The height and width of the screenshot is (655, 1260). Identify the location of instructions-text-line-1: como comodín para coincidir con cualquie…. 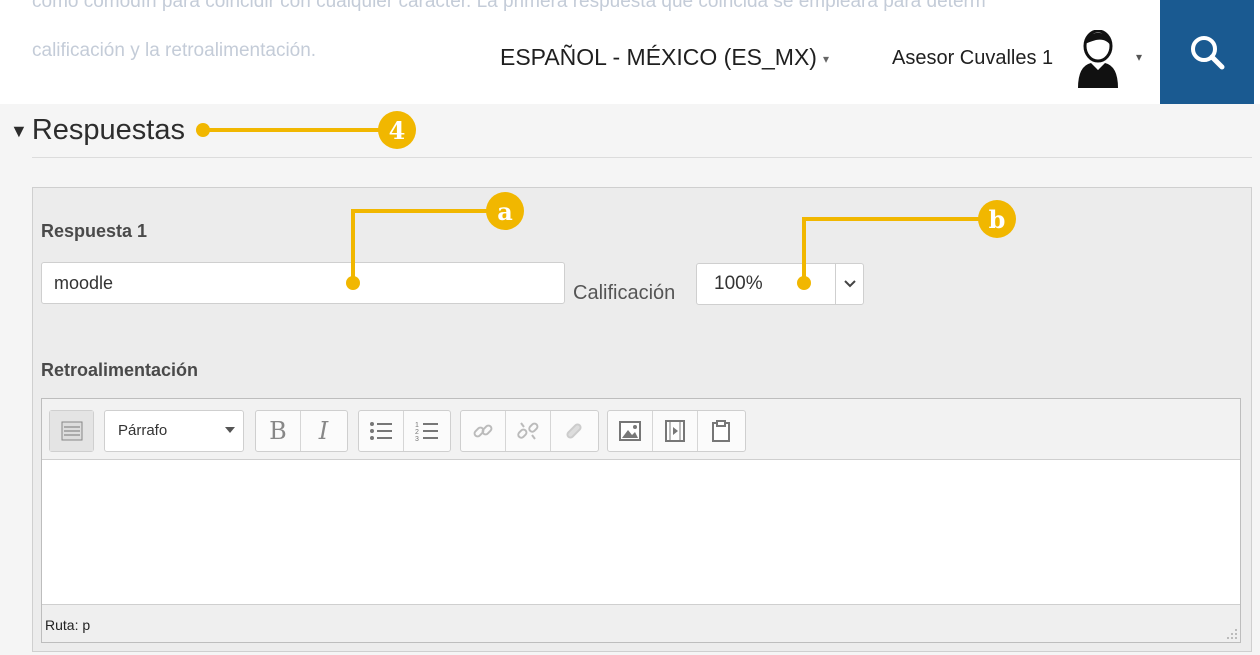
(509, 6).